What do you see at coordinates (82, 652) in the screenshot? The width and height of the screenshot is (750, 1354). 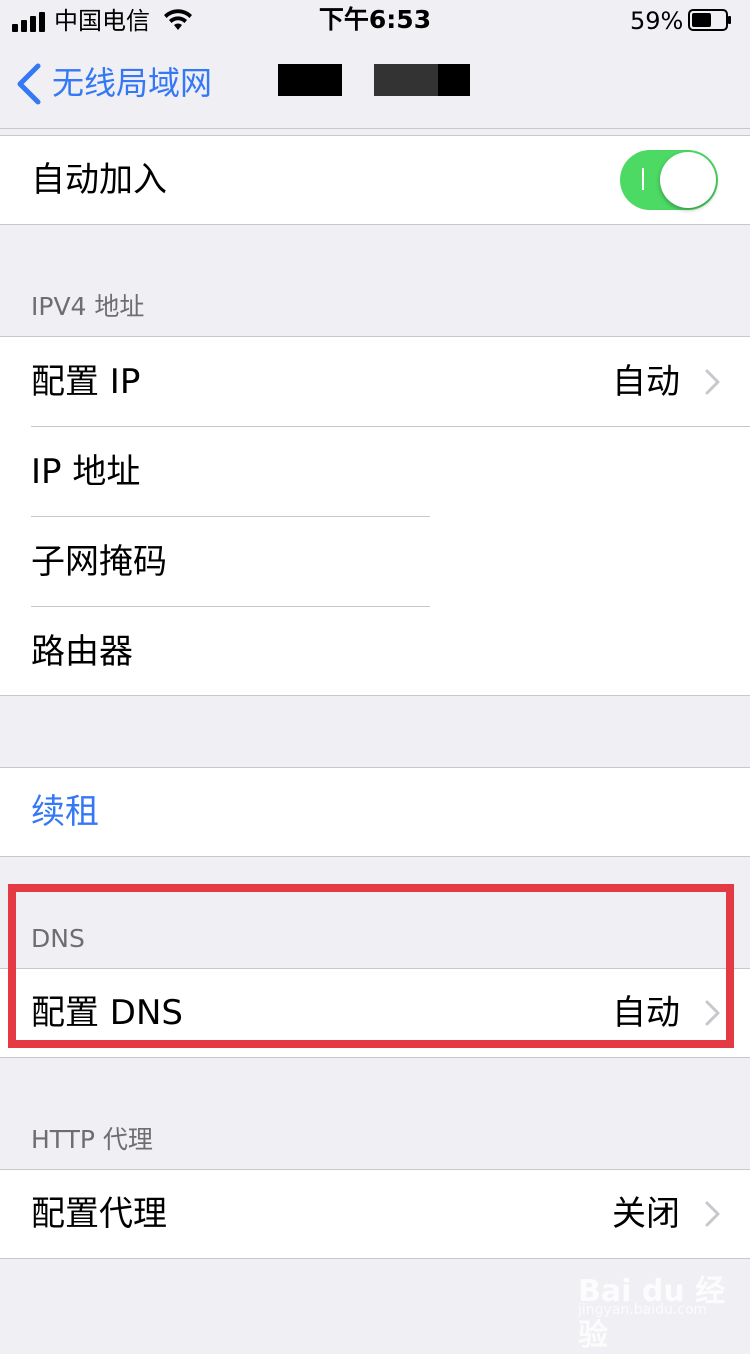 I see `router-label: 路由器` at bounding box center [82, 652].